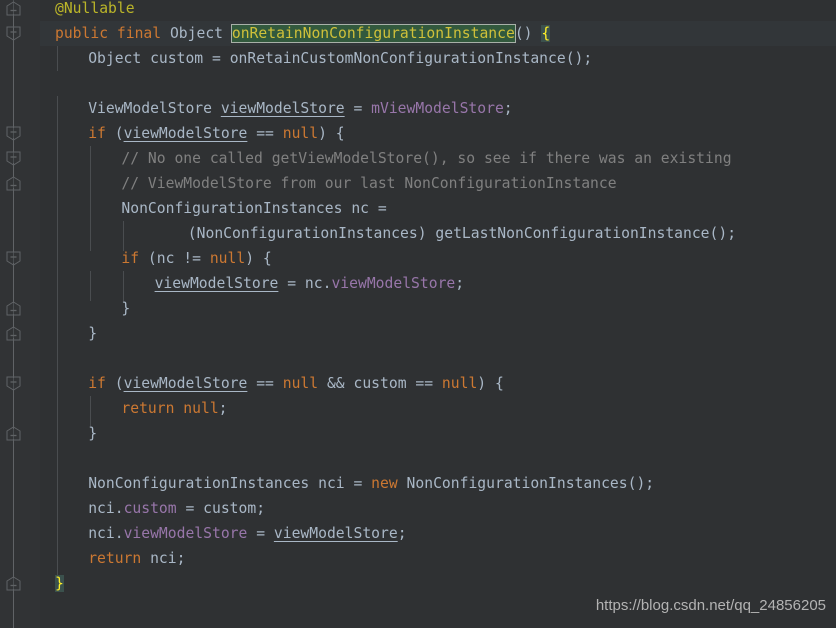  What do you see at coordinates (136, 558) in the screenshot?
I see `code-line: return nci;` at bounding box center [136, 558].